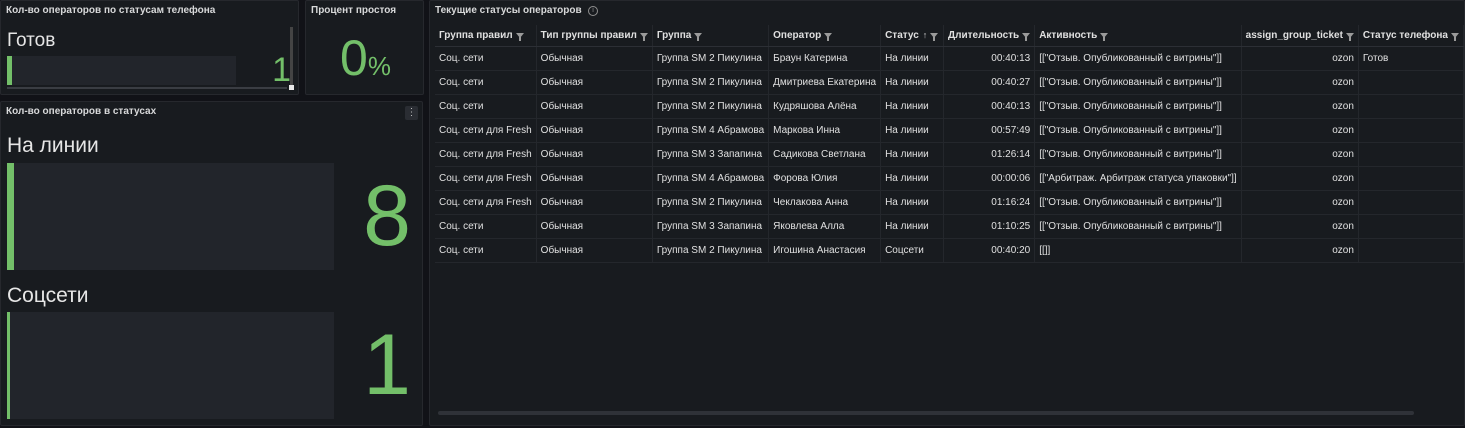  Describe the element at coordinates (711, 36) in the screenshot. I see `column-header: Группа` at that location.